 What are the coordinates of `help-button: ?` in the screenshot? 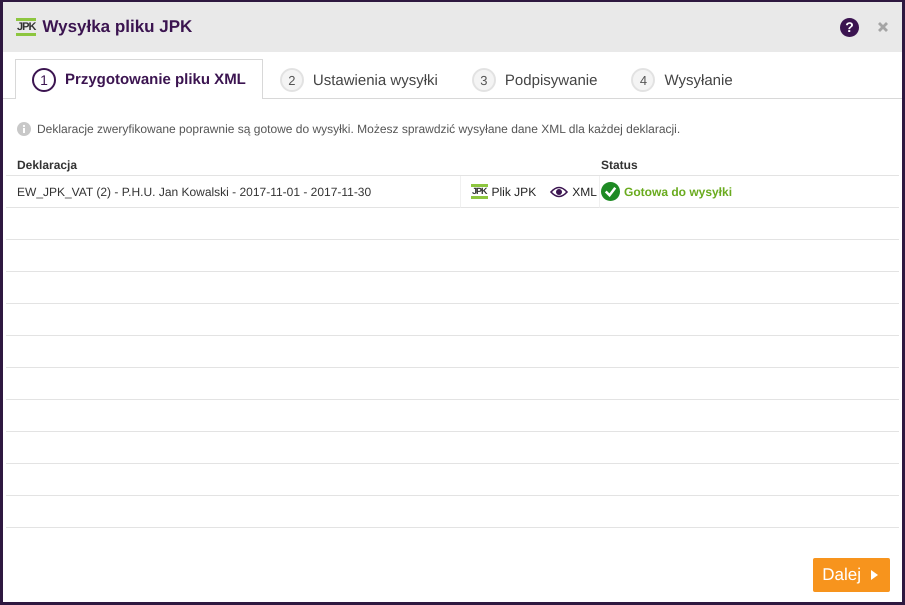 It's located at (849, 27).